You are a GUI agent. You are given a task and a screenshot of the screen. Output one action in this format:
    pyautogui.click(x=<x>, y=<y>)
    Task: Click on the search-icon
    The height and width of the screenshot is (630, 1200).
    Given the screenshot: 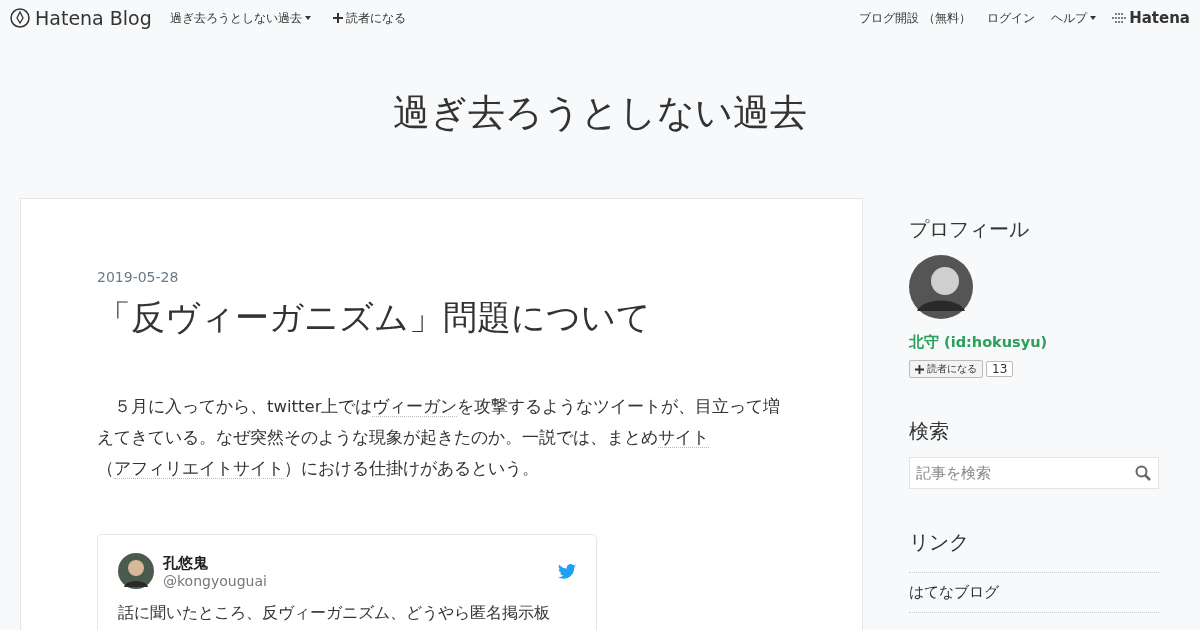 What is the action you would take?
    pyautogui.click(x=1143, y=473)
    